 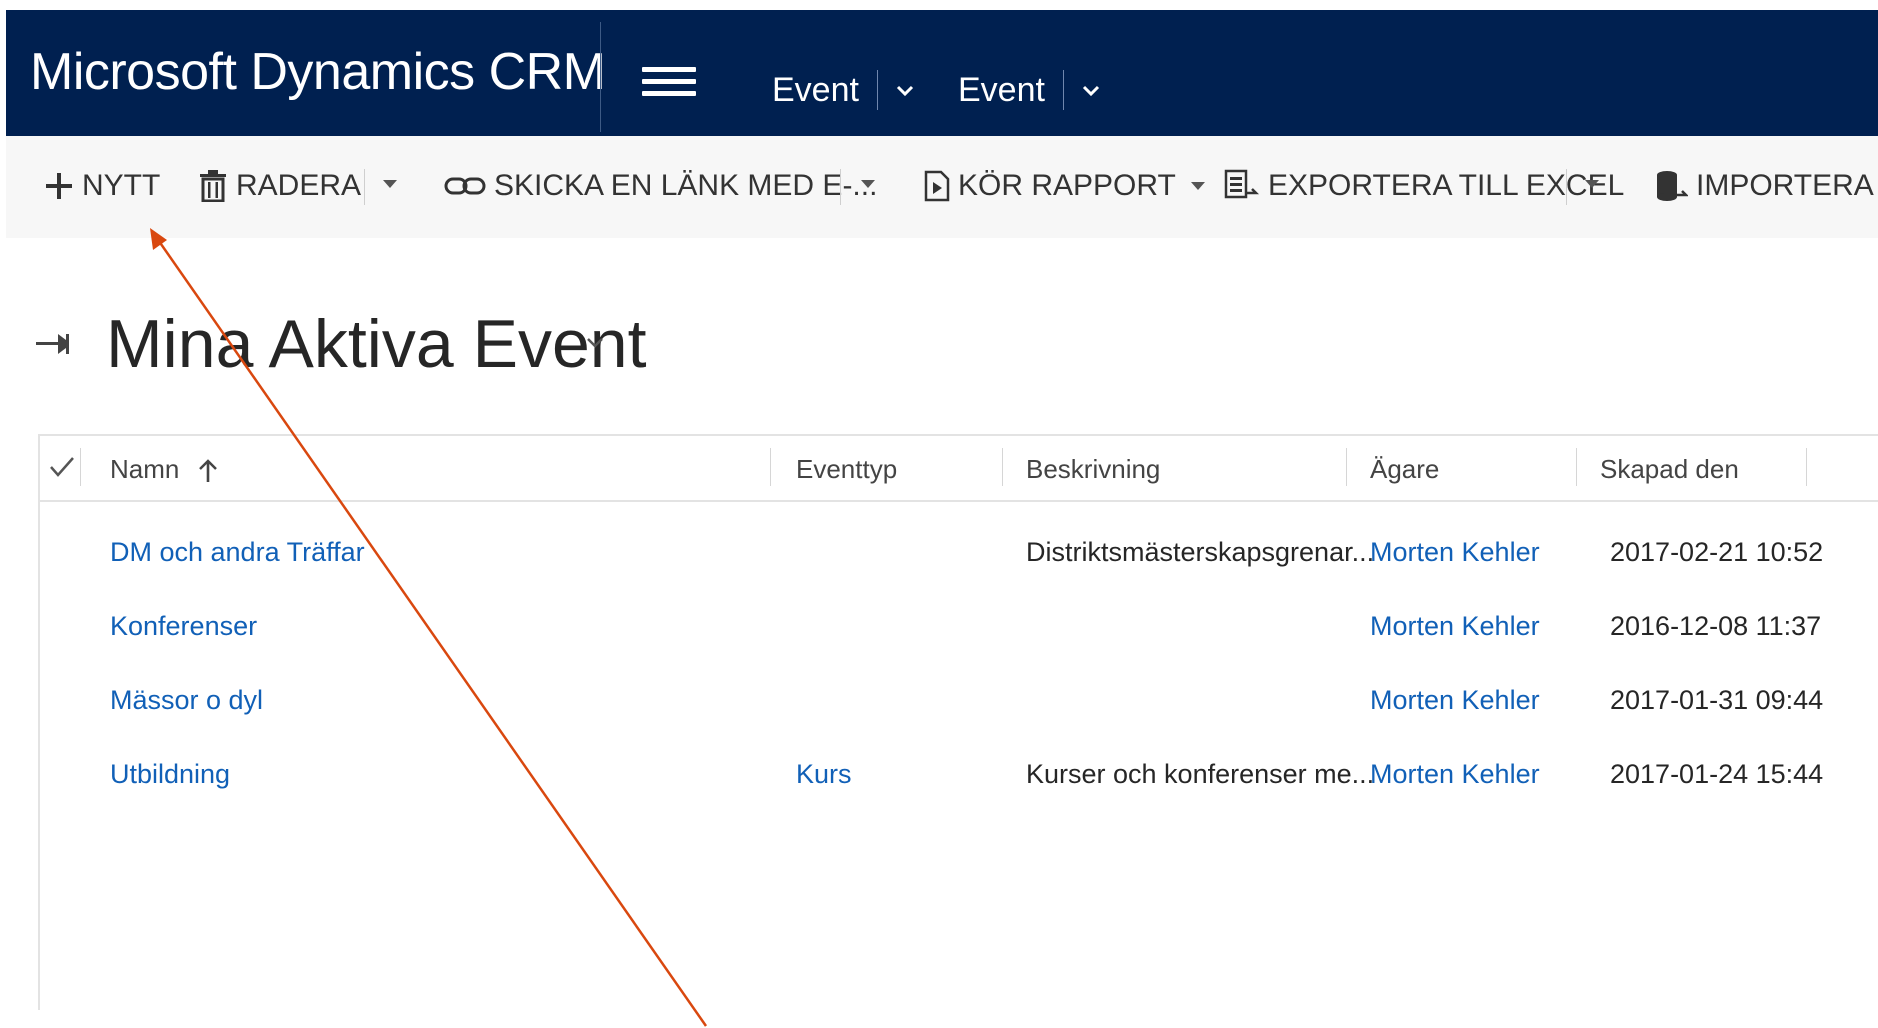 I want to click on column-header-description: Beskrivning, so click(x=1093, y=469).